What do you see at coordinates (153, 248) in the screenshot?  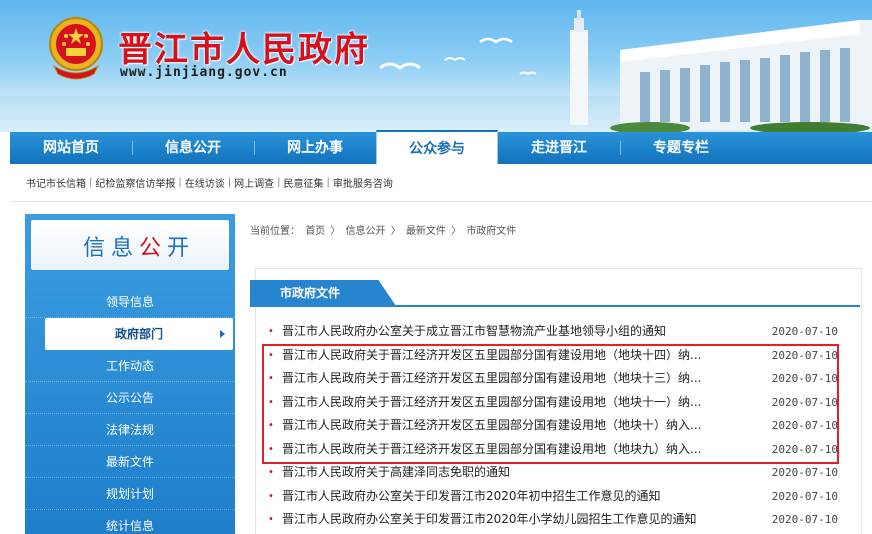 I see `sidebar-heading-part2: 公` at bounding box center [153, 248].